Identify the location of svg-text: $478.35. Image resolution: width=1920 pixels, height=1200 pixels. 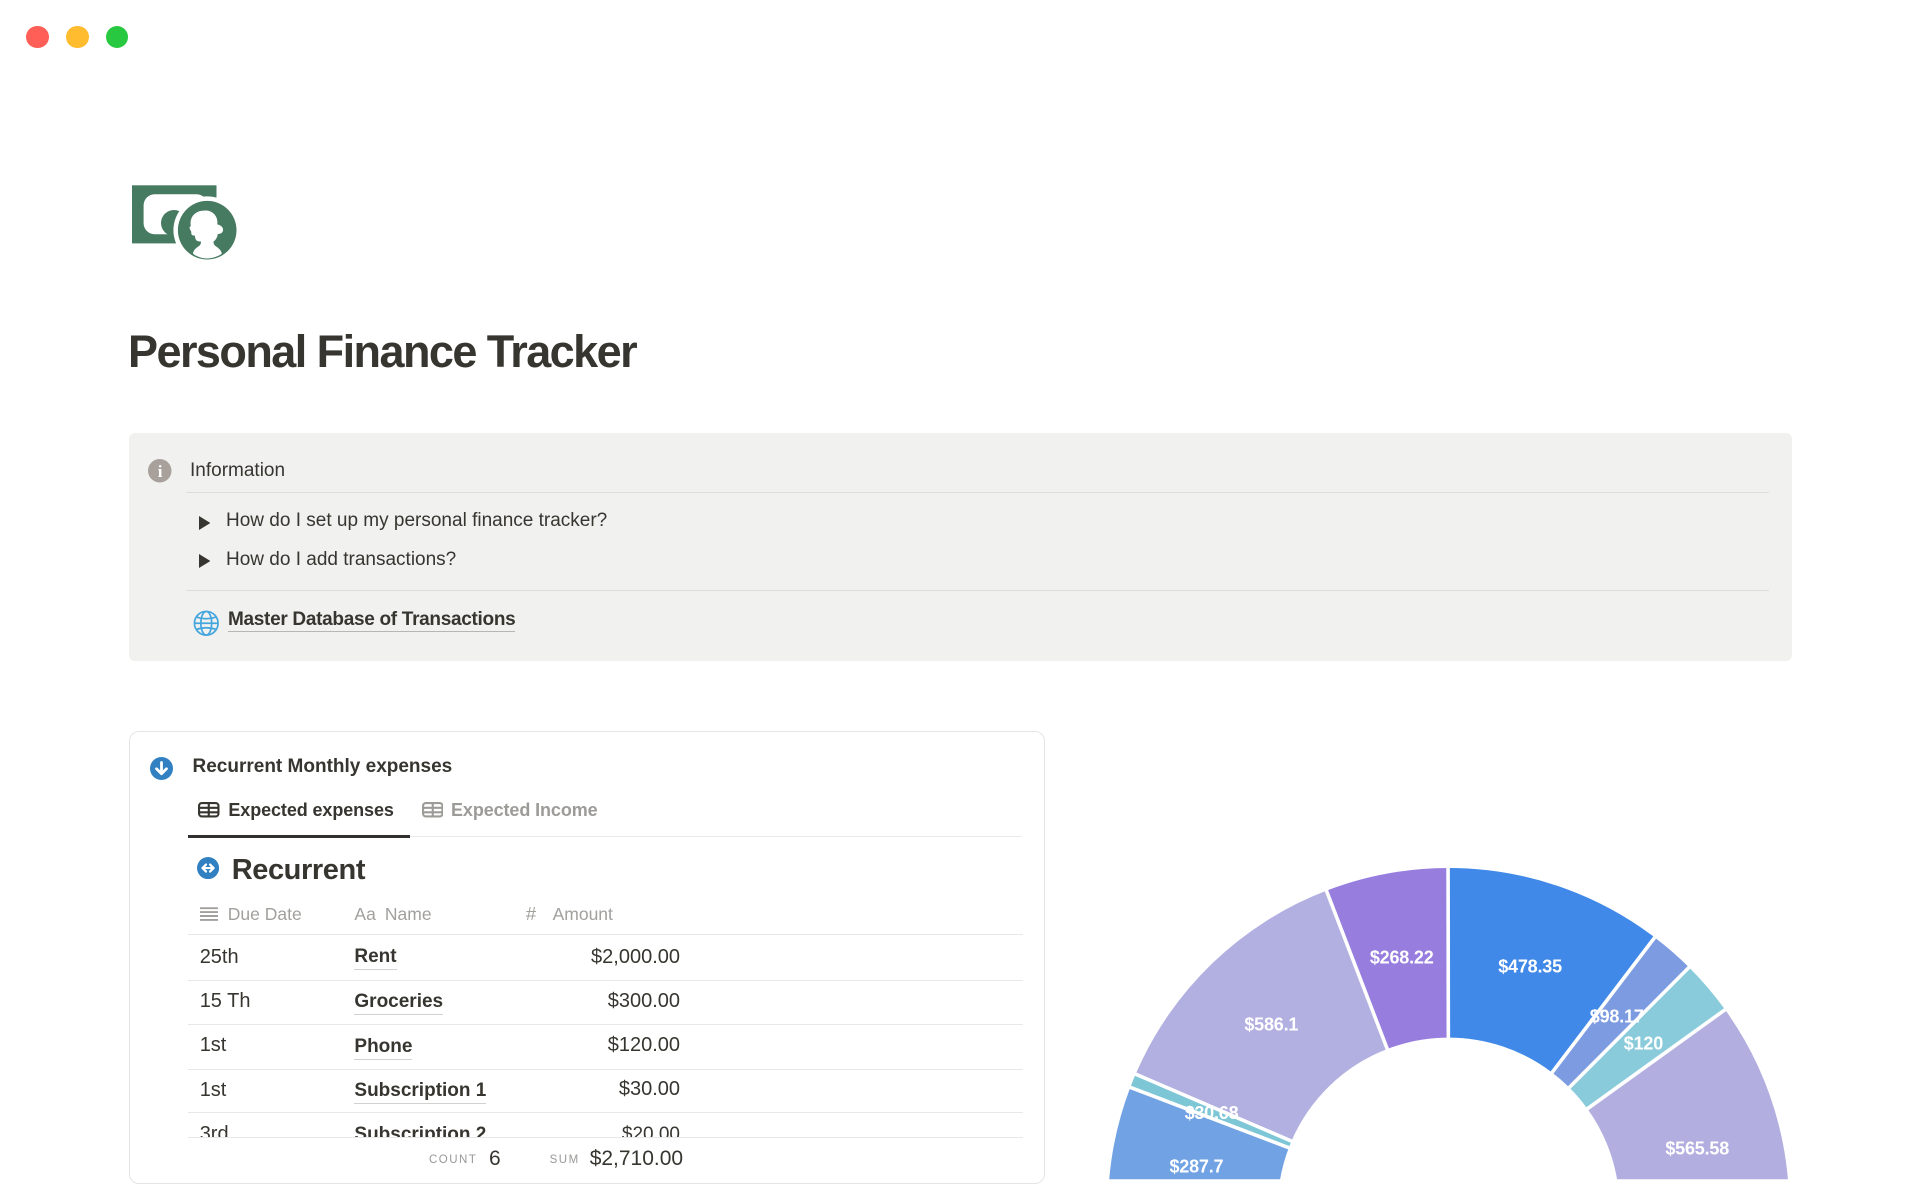
(1530, 967).